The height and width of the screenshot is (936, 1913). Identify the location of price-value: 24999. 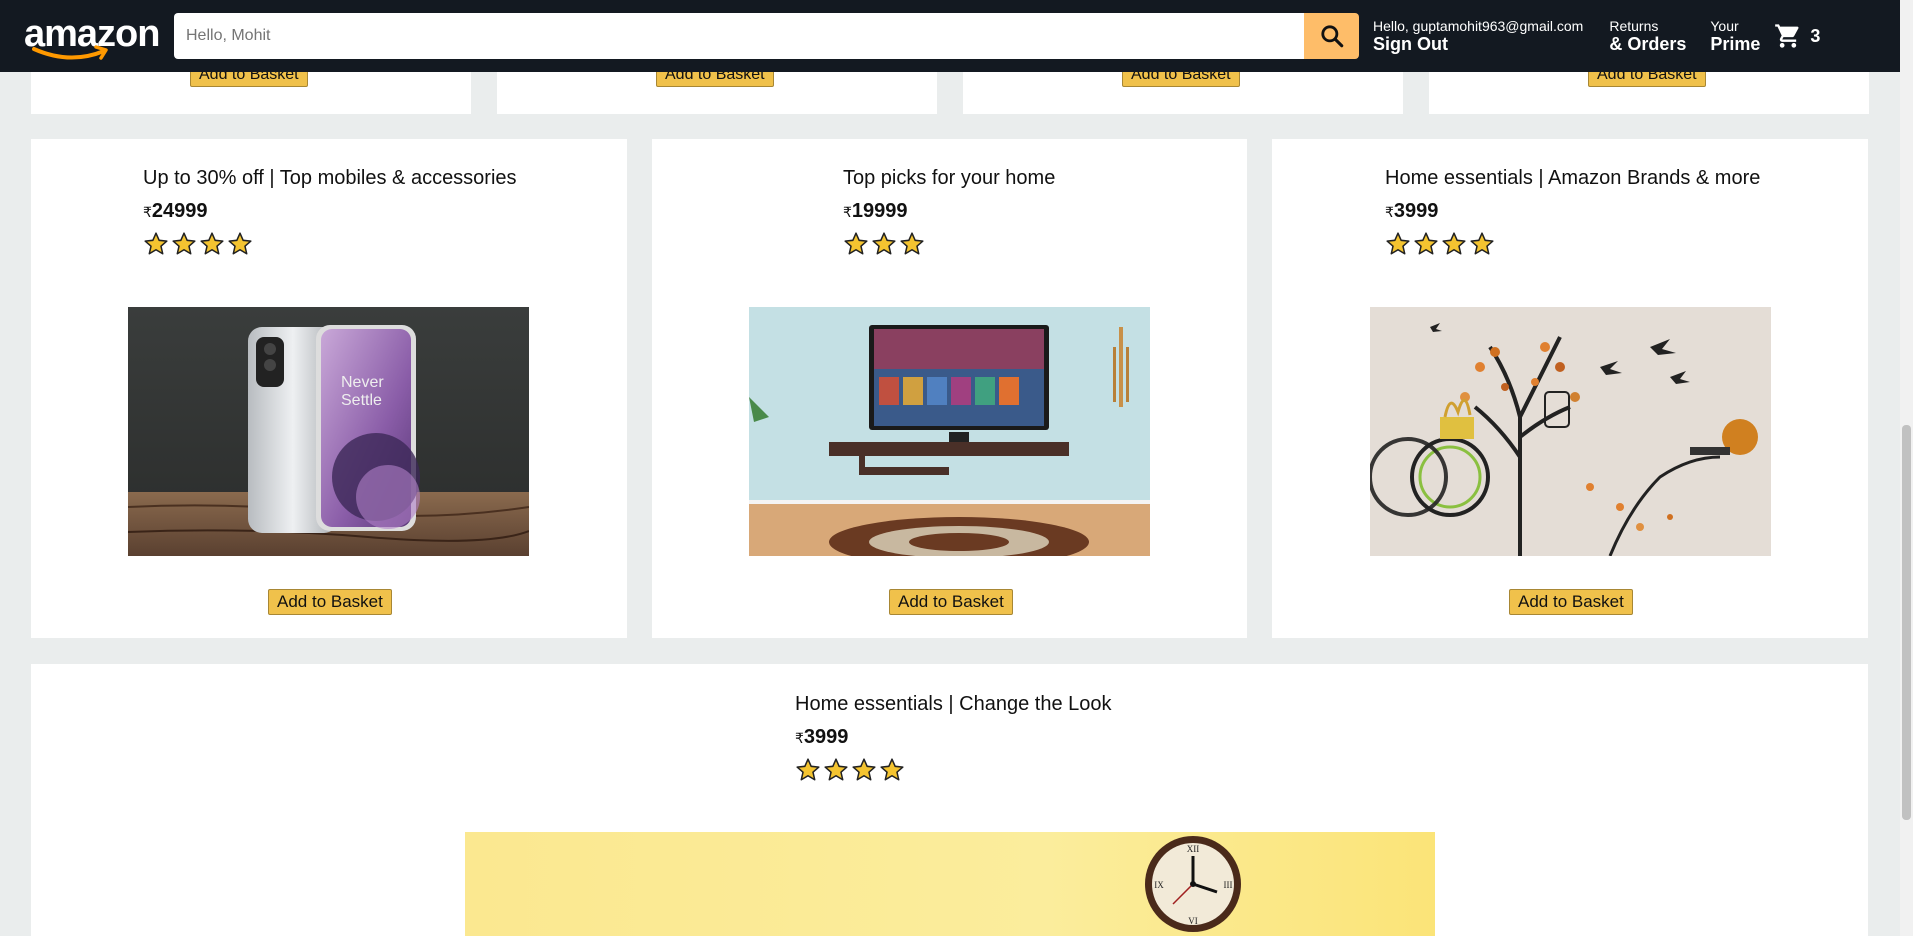
(179, 211).